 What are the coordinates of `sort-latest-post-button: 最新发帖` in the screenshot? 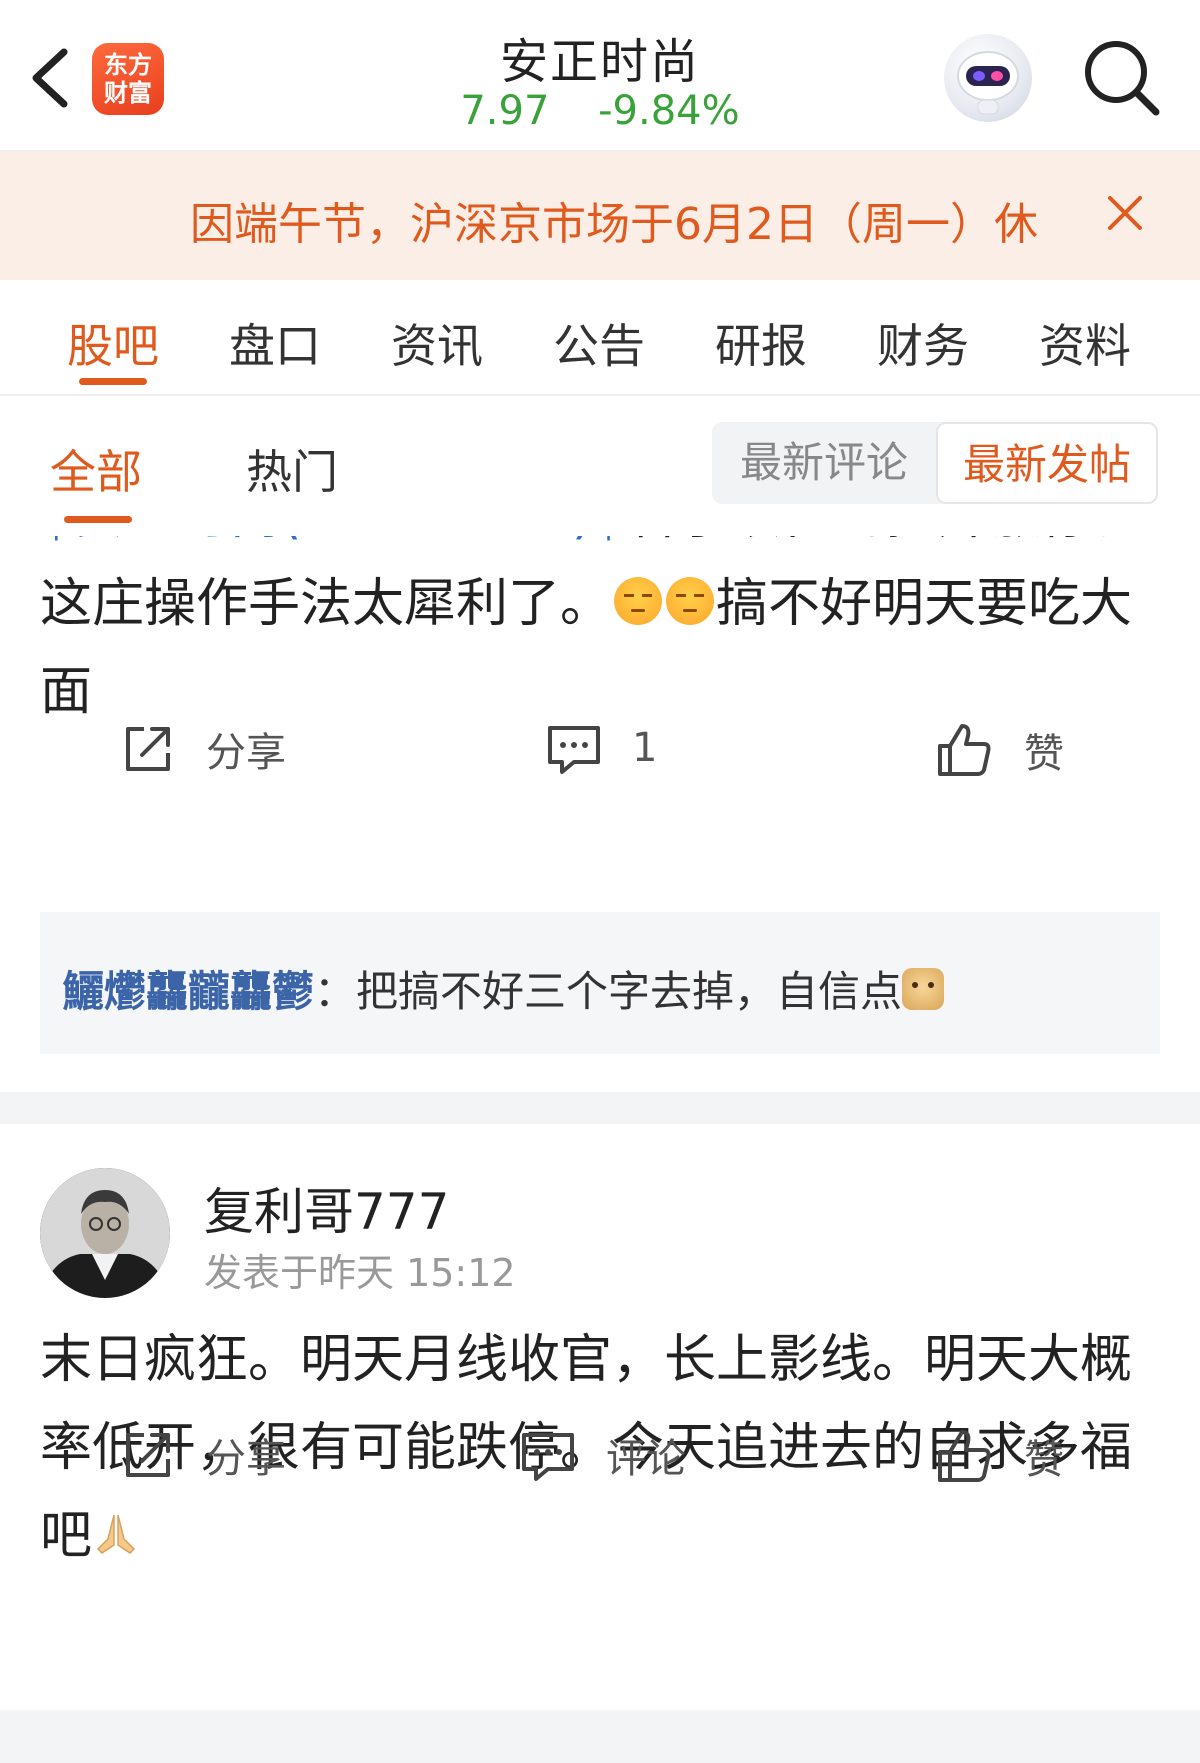 It's located at (1047, 463).